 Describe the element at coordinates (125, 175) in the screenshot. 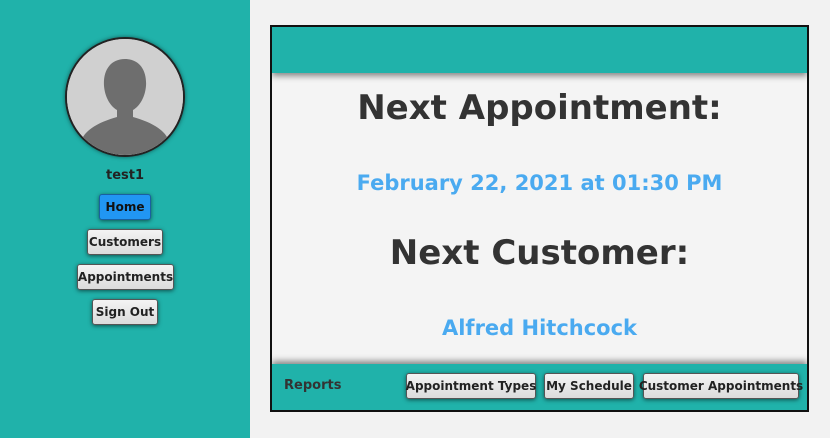

I see `username-label: test1` at that location.